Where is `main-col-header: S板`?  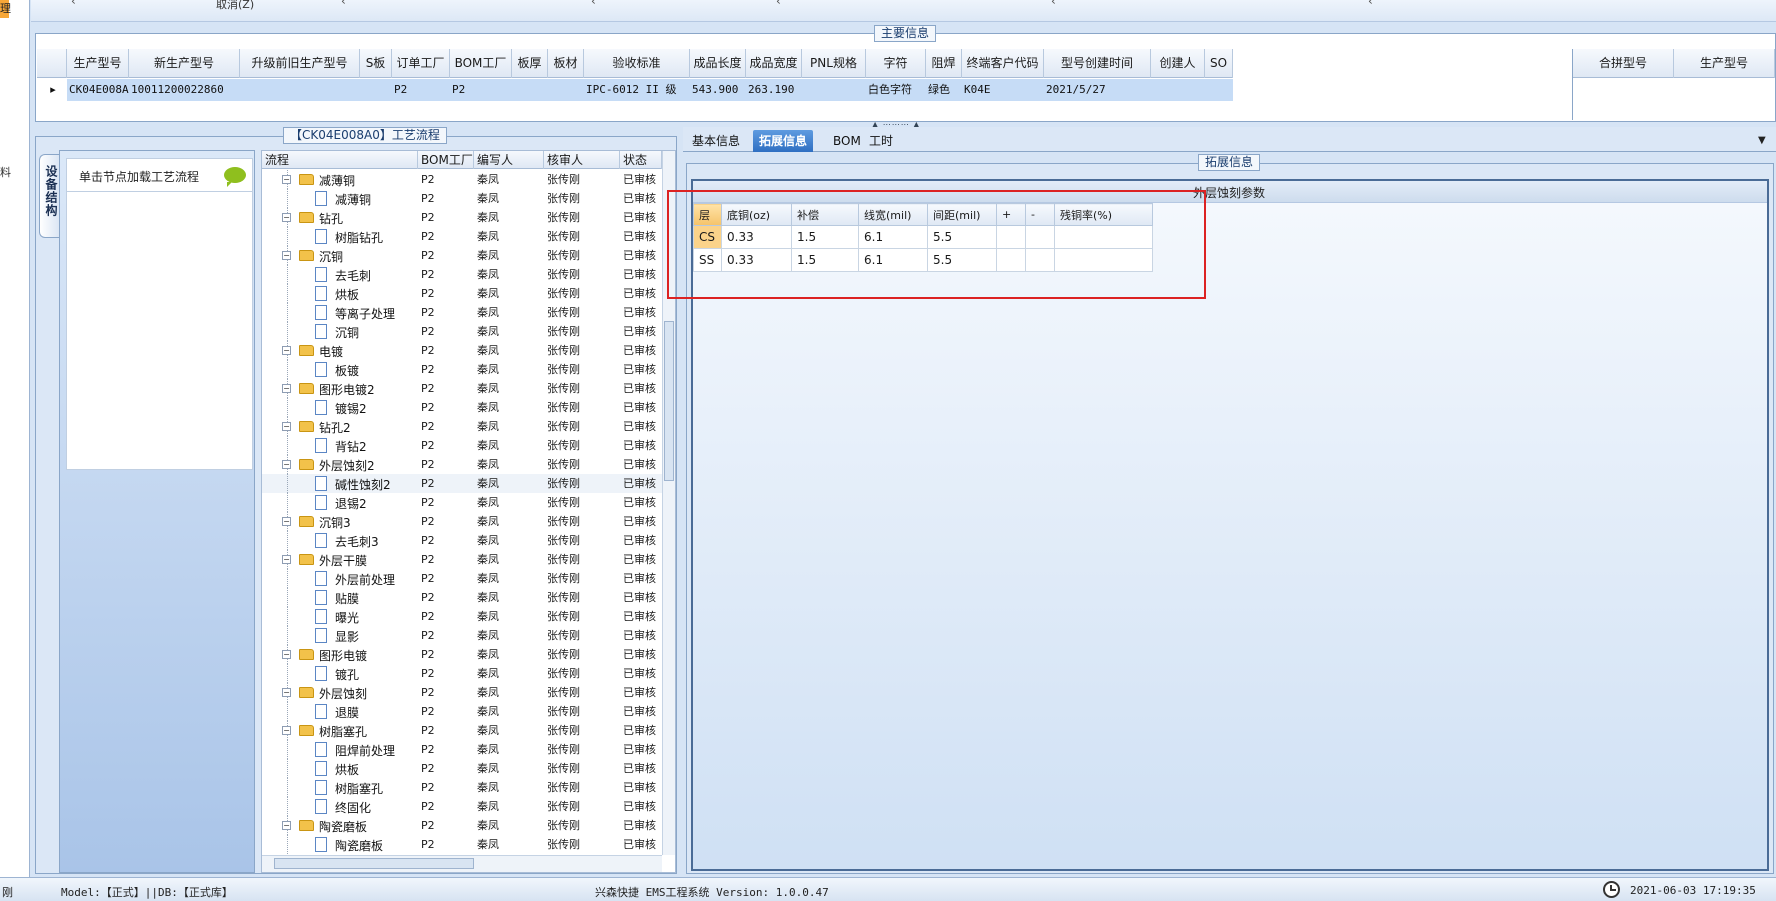
main-col-header: S板 is located at coordinates (376, 63).